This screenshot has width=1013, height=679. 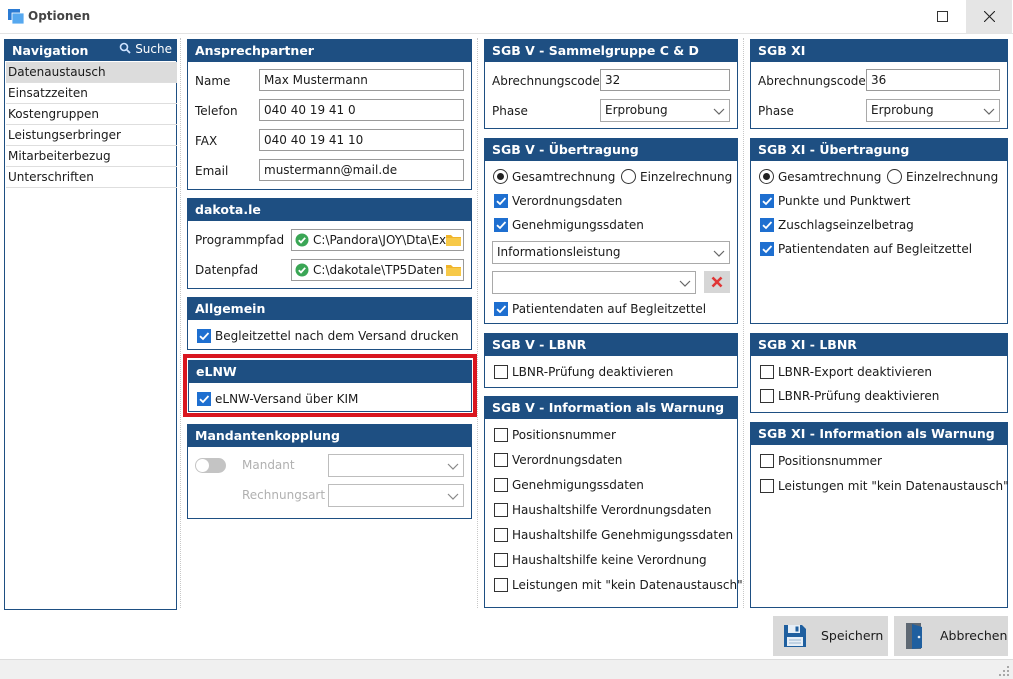 I want to click on program-path-field: C:\Pandora\JOY\Dta\Ex, so click(x=377, y=240).